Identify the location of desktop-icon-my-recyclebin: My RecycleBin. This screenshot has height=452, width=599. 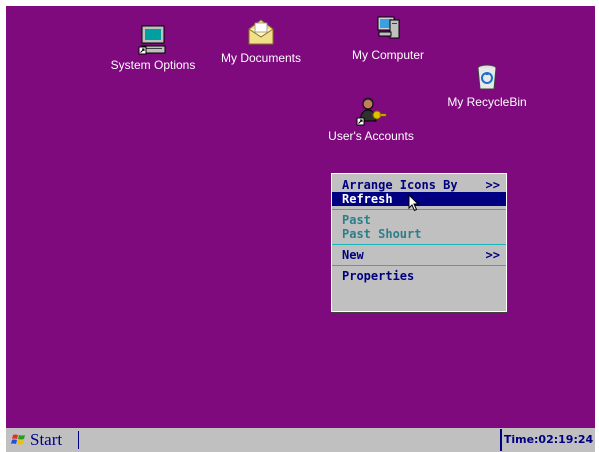
(487, 85).